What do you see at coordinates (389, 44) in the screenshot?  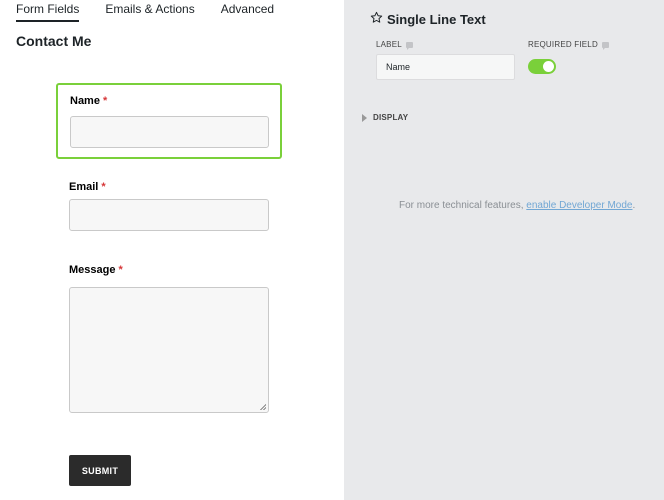 I see `label-heading-text: LABEL` at bounding box center [389, 44].